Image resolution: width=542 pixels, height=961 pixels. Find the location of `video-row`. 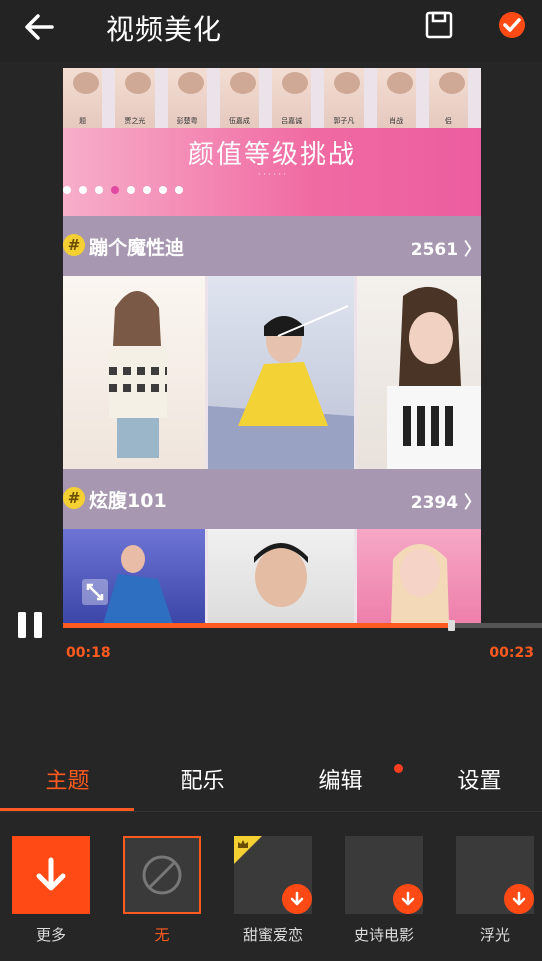

video-row is located at coordinates (272, 576).